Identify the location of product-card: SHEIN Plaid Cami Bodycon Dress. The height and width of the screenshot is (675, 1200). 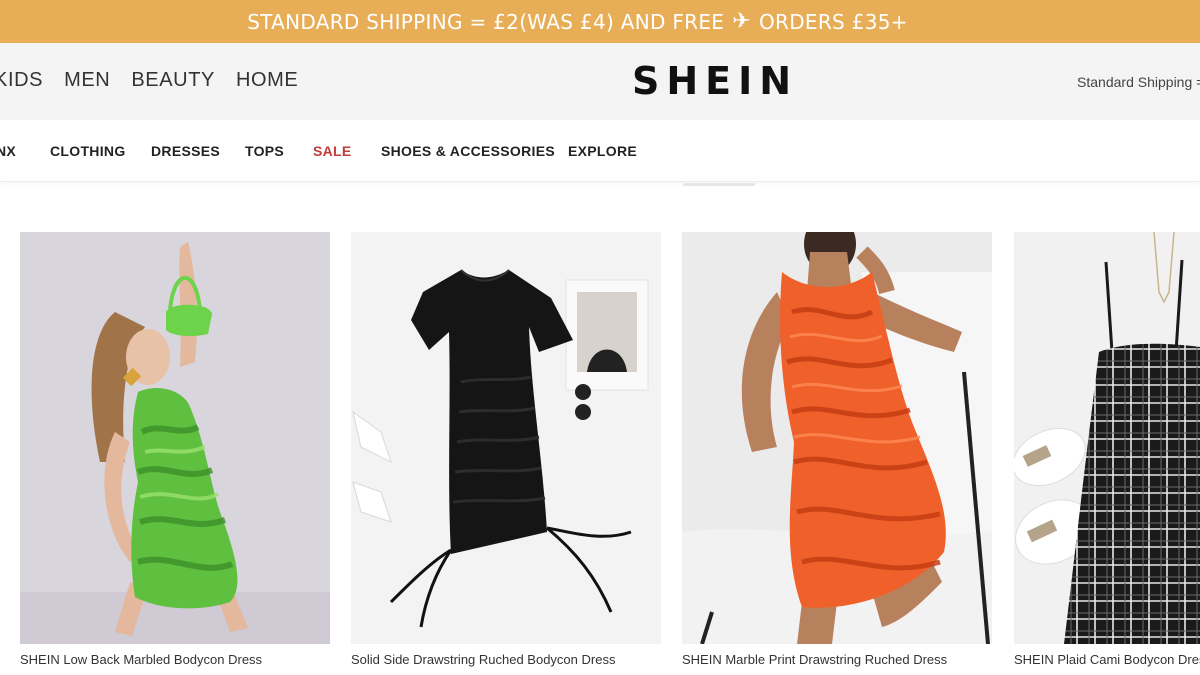
(1107, 453).